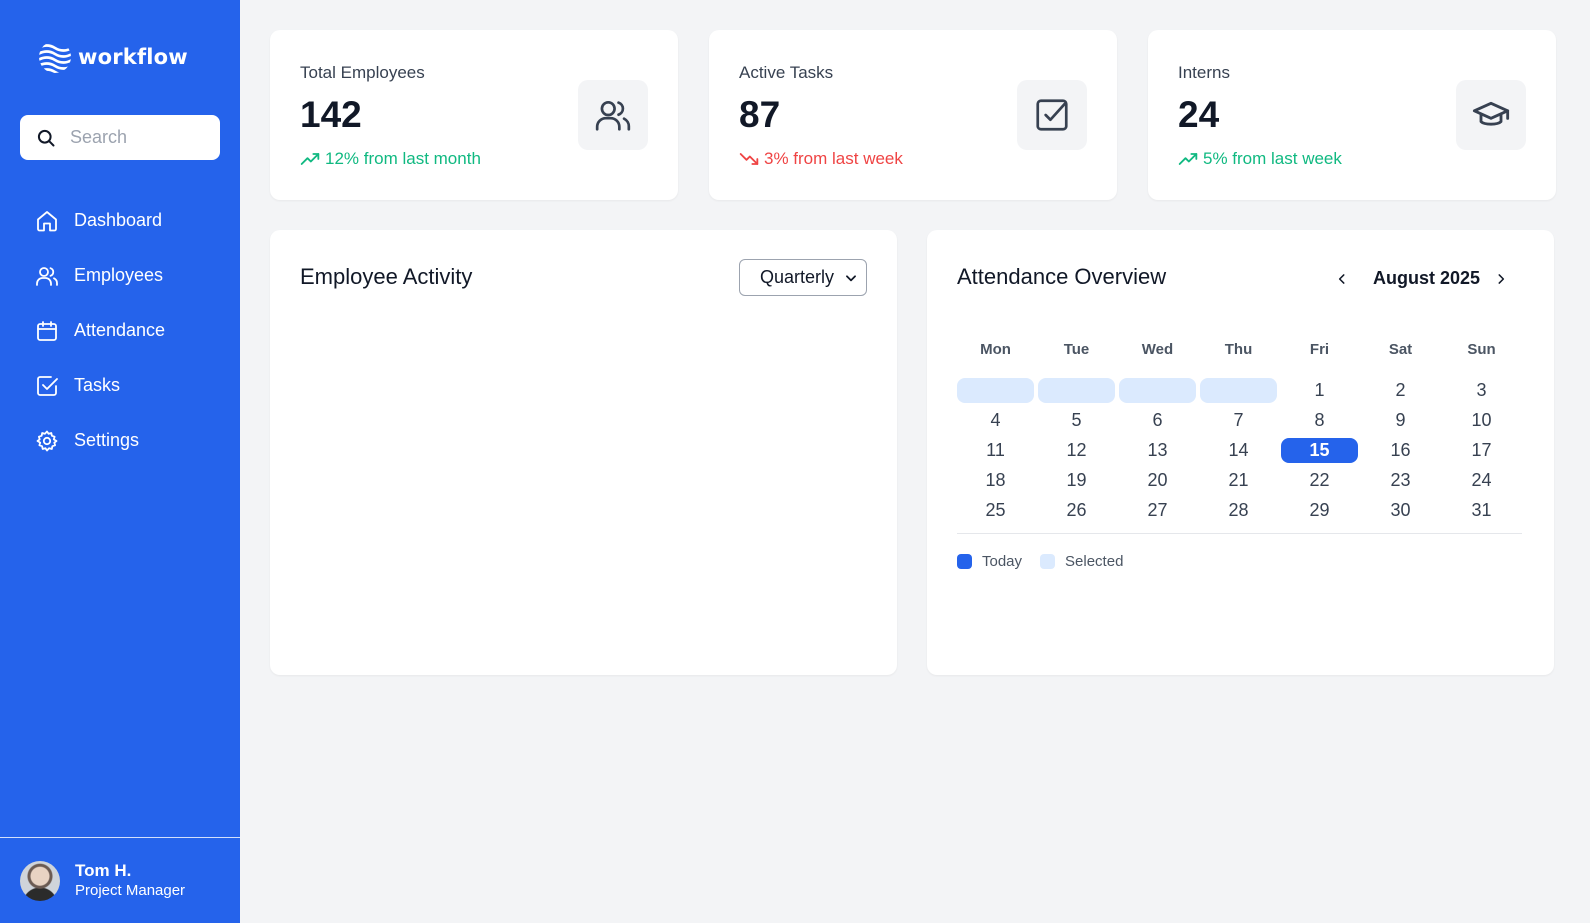 The height and width of the screenshot is (923, 1590). I want to click on calendar-legend: Today Selected, so click(1049, 561).